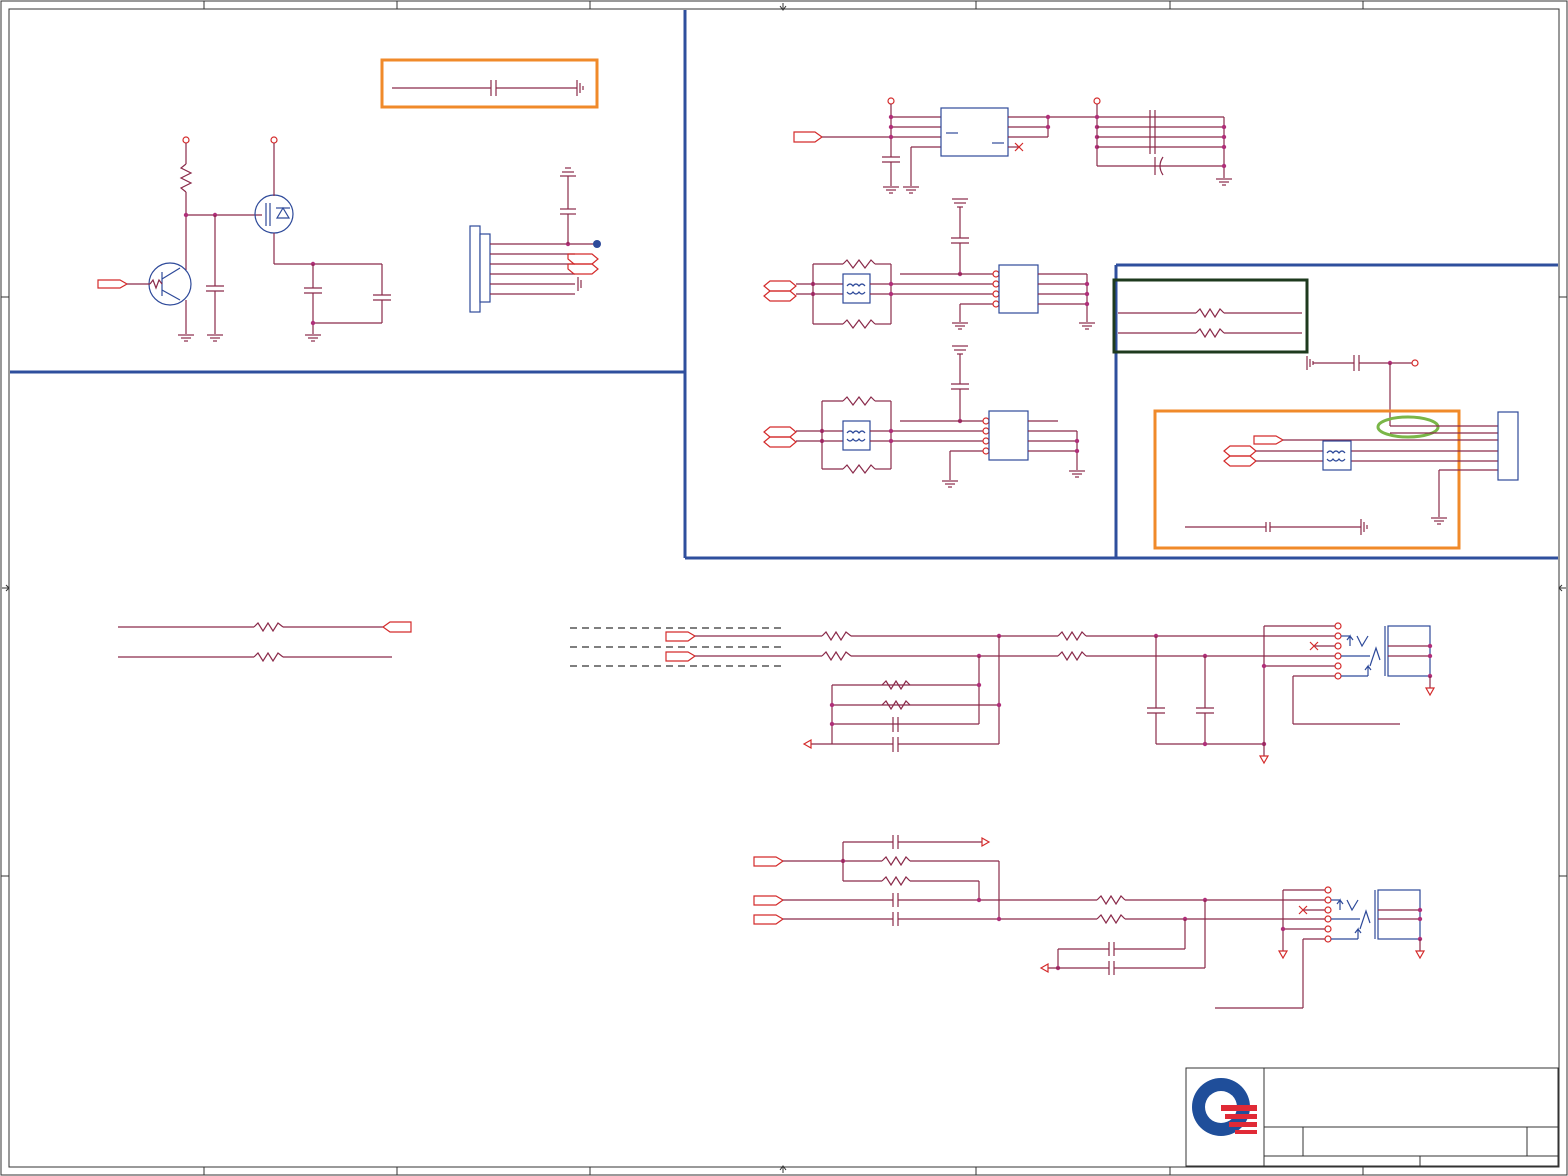  Describe the element at coordinates (1336, 452) in the screenshot. I see `jack-filter-circuit` at that location.